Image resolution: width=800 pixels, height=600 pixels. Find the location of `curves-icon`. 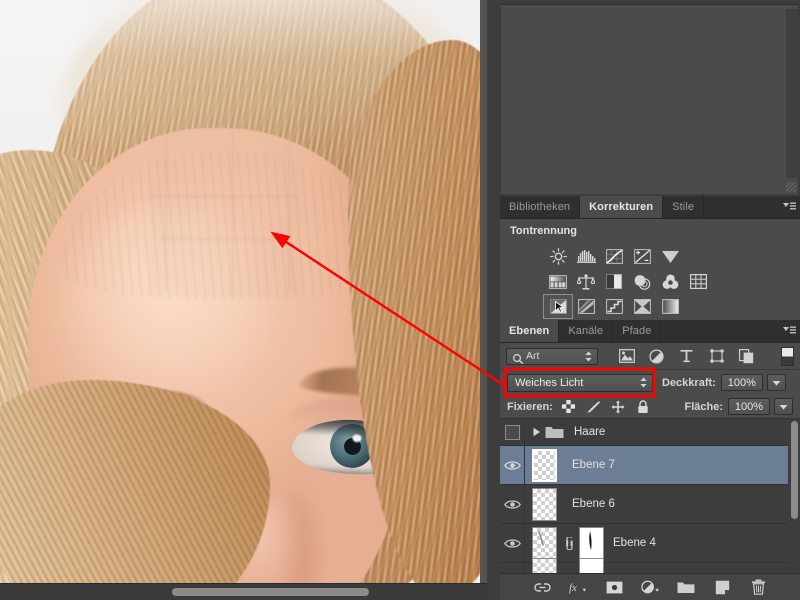

curves-icon is located at coordinates (614, 256).